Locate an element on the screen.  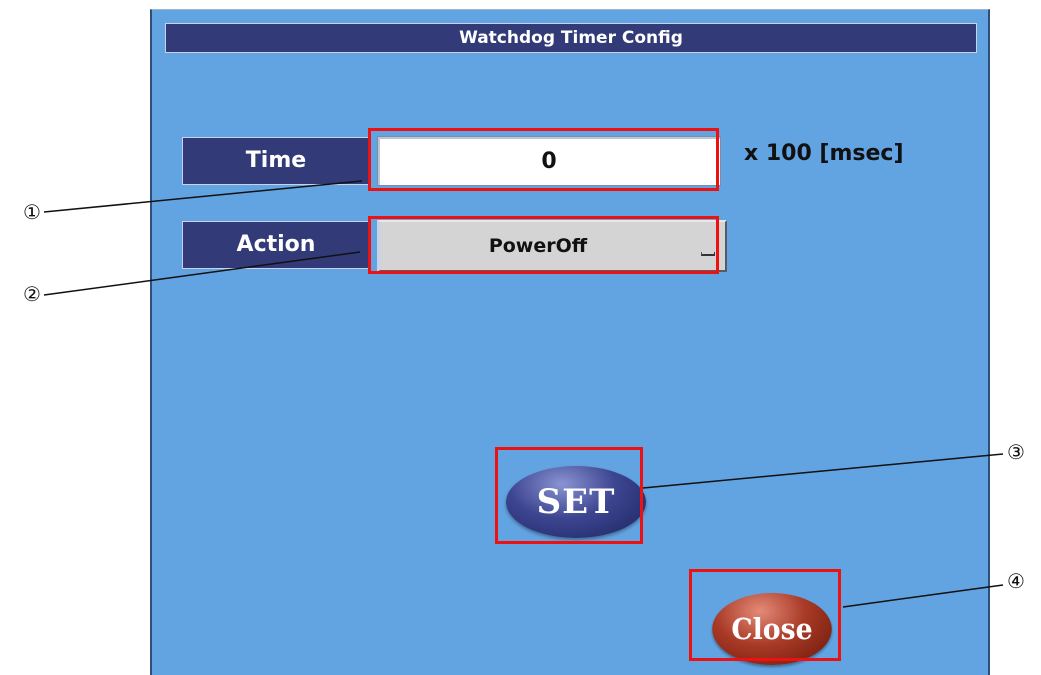
callout-number-4: ④ is located at coordinates (1016, 581).